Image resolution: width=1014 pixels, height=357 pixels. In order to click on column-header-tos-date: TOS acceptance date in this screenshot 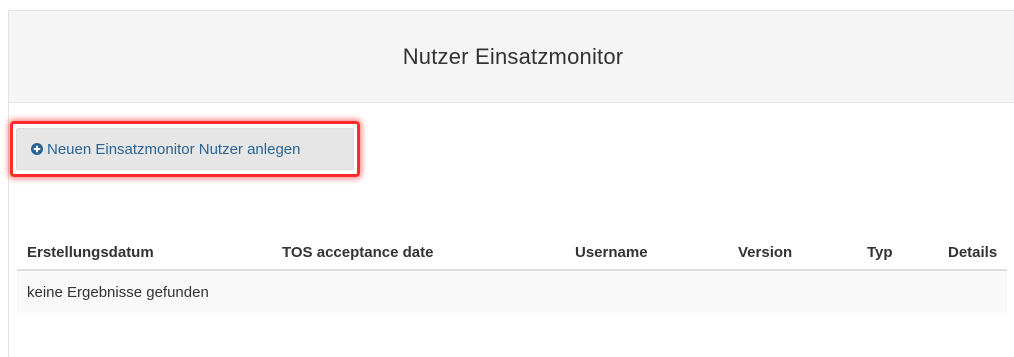, I will do `click(418, 253)`.